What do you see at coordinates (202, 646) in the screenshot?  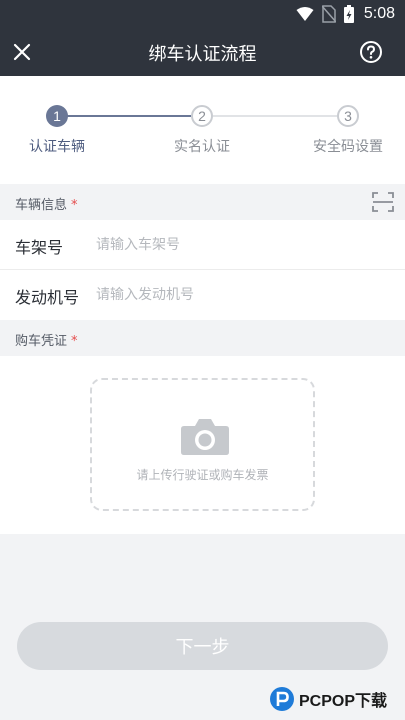 I see `next-step-button: 下一步` at bounding box center [202, 646].